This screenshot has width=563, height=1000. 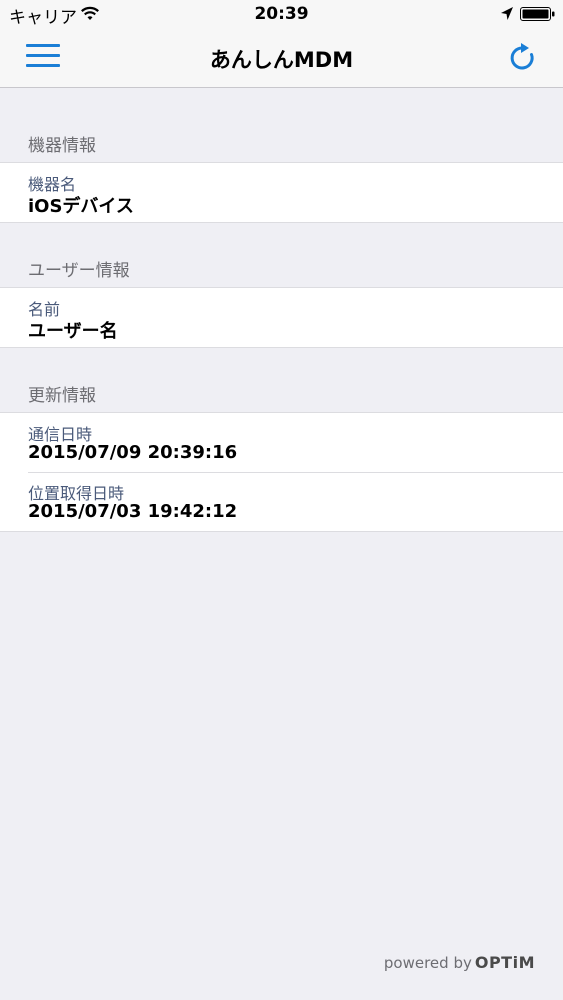 I want to click on list-item-location-time: 位置取得日時 2015/07/03 19:42:12, so click(x=281, y=501).